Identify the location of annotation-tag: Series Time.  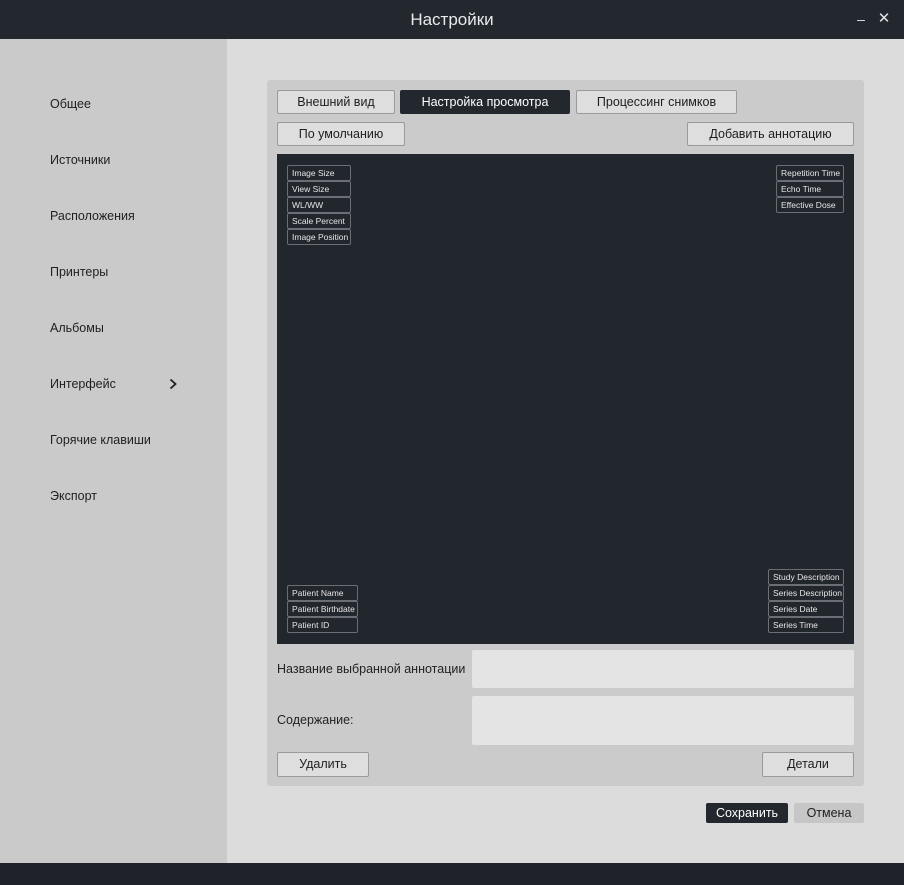
(806, 625).